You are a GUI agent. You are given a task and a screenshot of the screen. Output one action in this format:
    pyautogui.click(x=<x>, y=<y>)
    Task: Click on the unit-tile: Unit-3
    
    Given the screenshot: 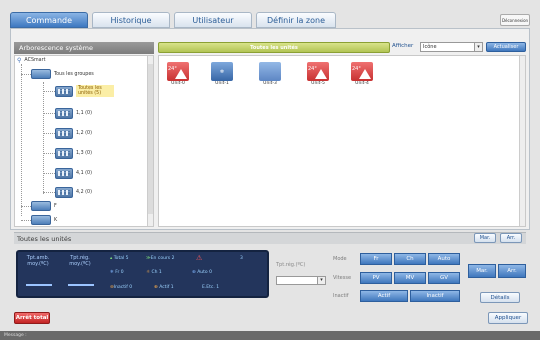 What is the action you would take?
    pyautogui.click(x=270, y=74)
    